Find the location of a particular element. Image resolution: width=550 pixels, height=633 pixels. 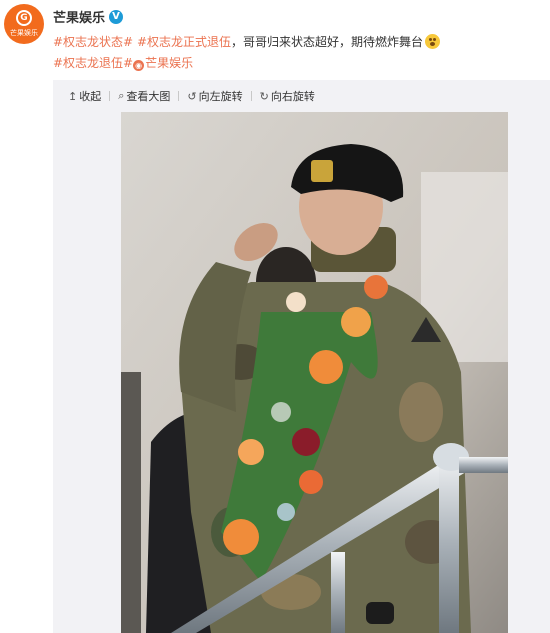

arrow-up-icon: ↥ is located at coordinates (73, 96).